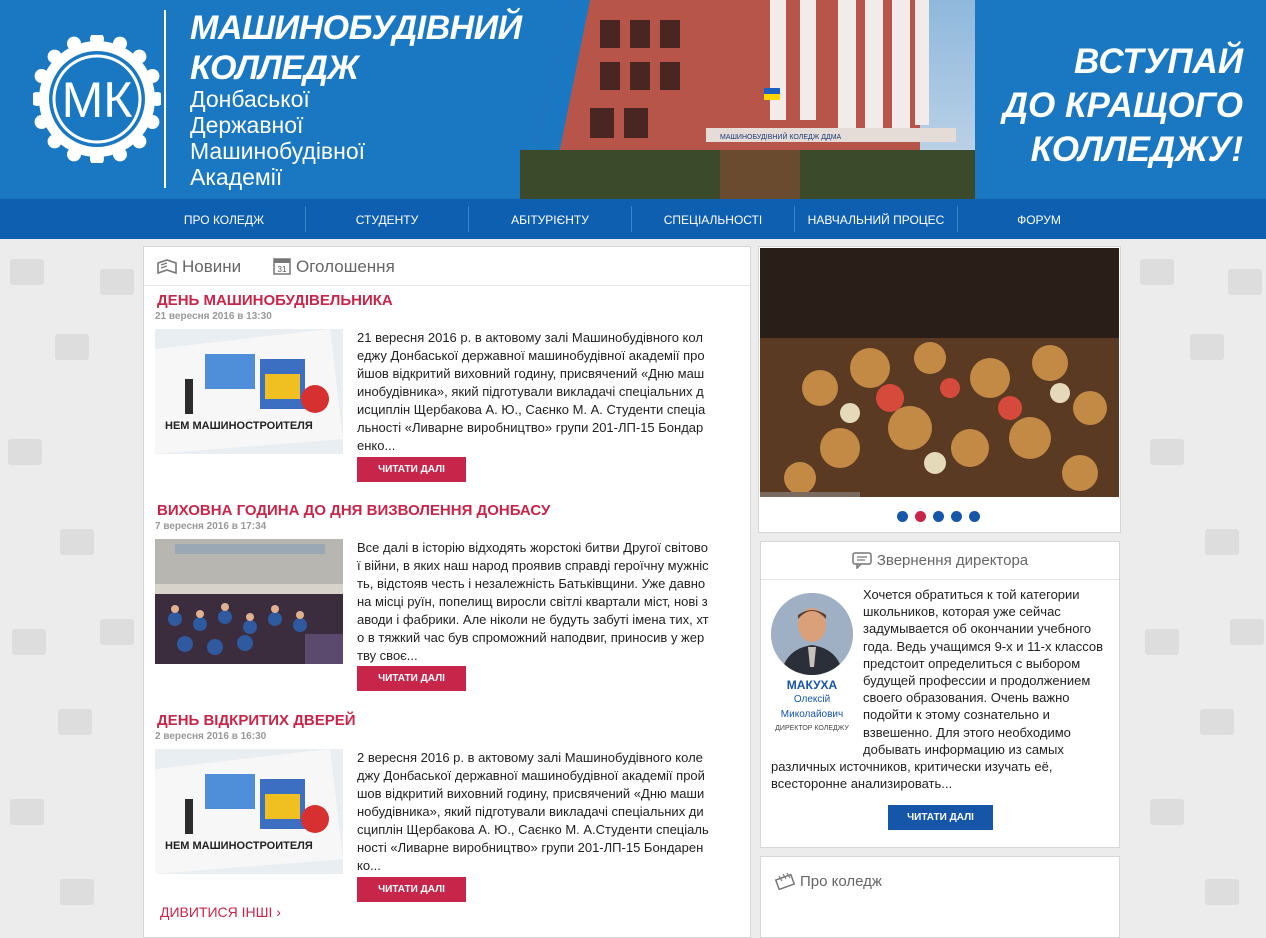 This screenshot has height=938, width=1266. What do you see at coordinates (249, 601) in the screenshot?
I see `article-image` at bounding box center [249, 601].